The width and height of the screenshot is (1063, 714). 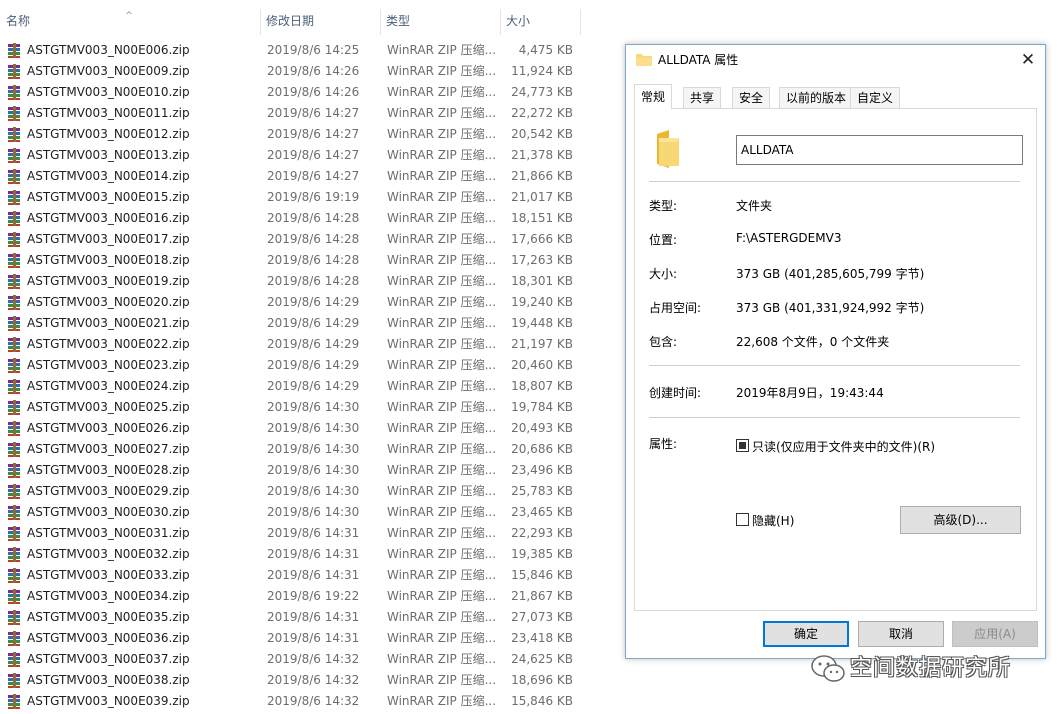 I want to click on file-size: 19,448 KB, so click(x=542, y=323).